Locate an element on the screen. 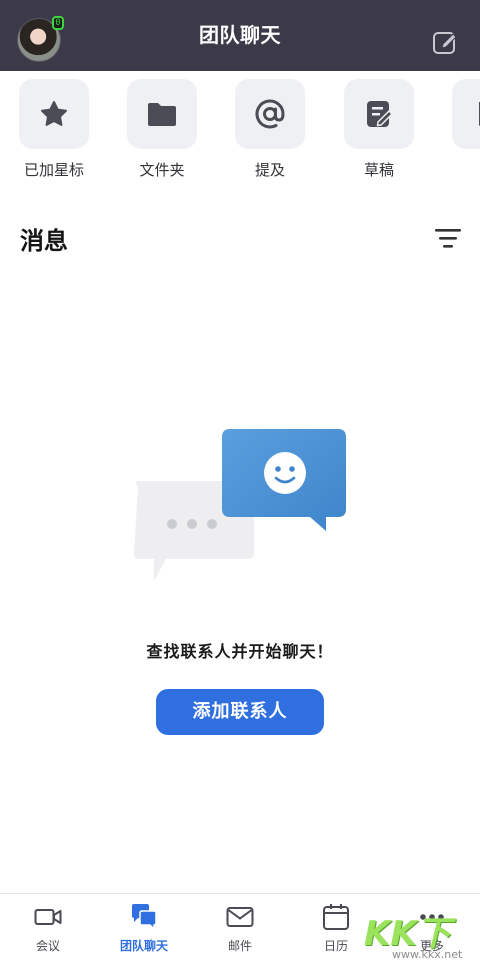  star-icon is located at coordinates (54, 113).